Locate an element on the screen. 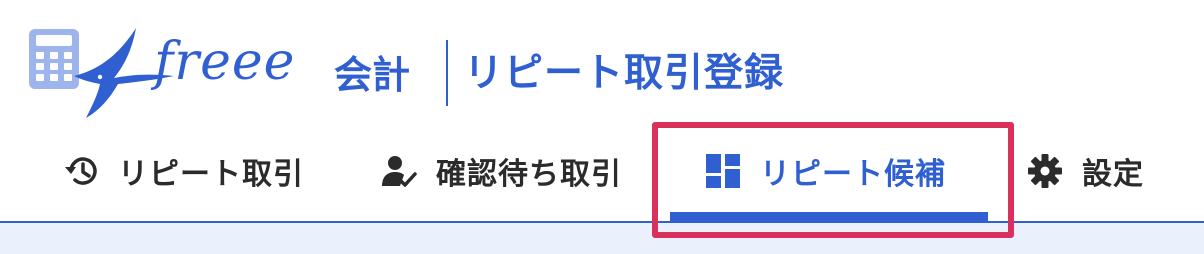 The image size is (1204, 254). tab-repeat-transactions: リピート取引 is located at coordinates (183, 171).